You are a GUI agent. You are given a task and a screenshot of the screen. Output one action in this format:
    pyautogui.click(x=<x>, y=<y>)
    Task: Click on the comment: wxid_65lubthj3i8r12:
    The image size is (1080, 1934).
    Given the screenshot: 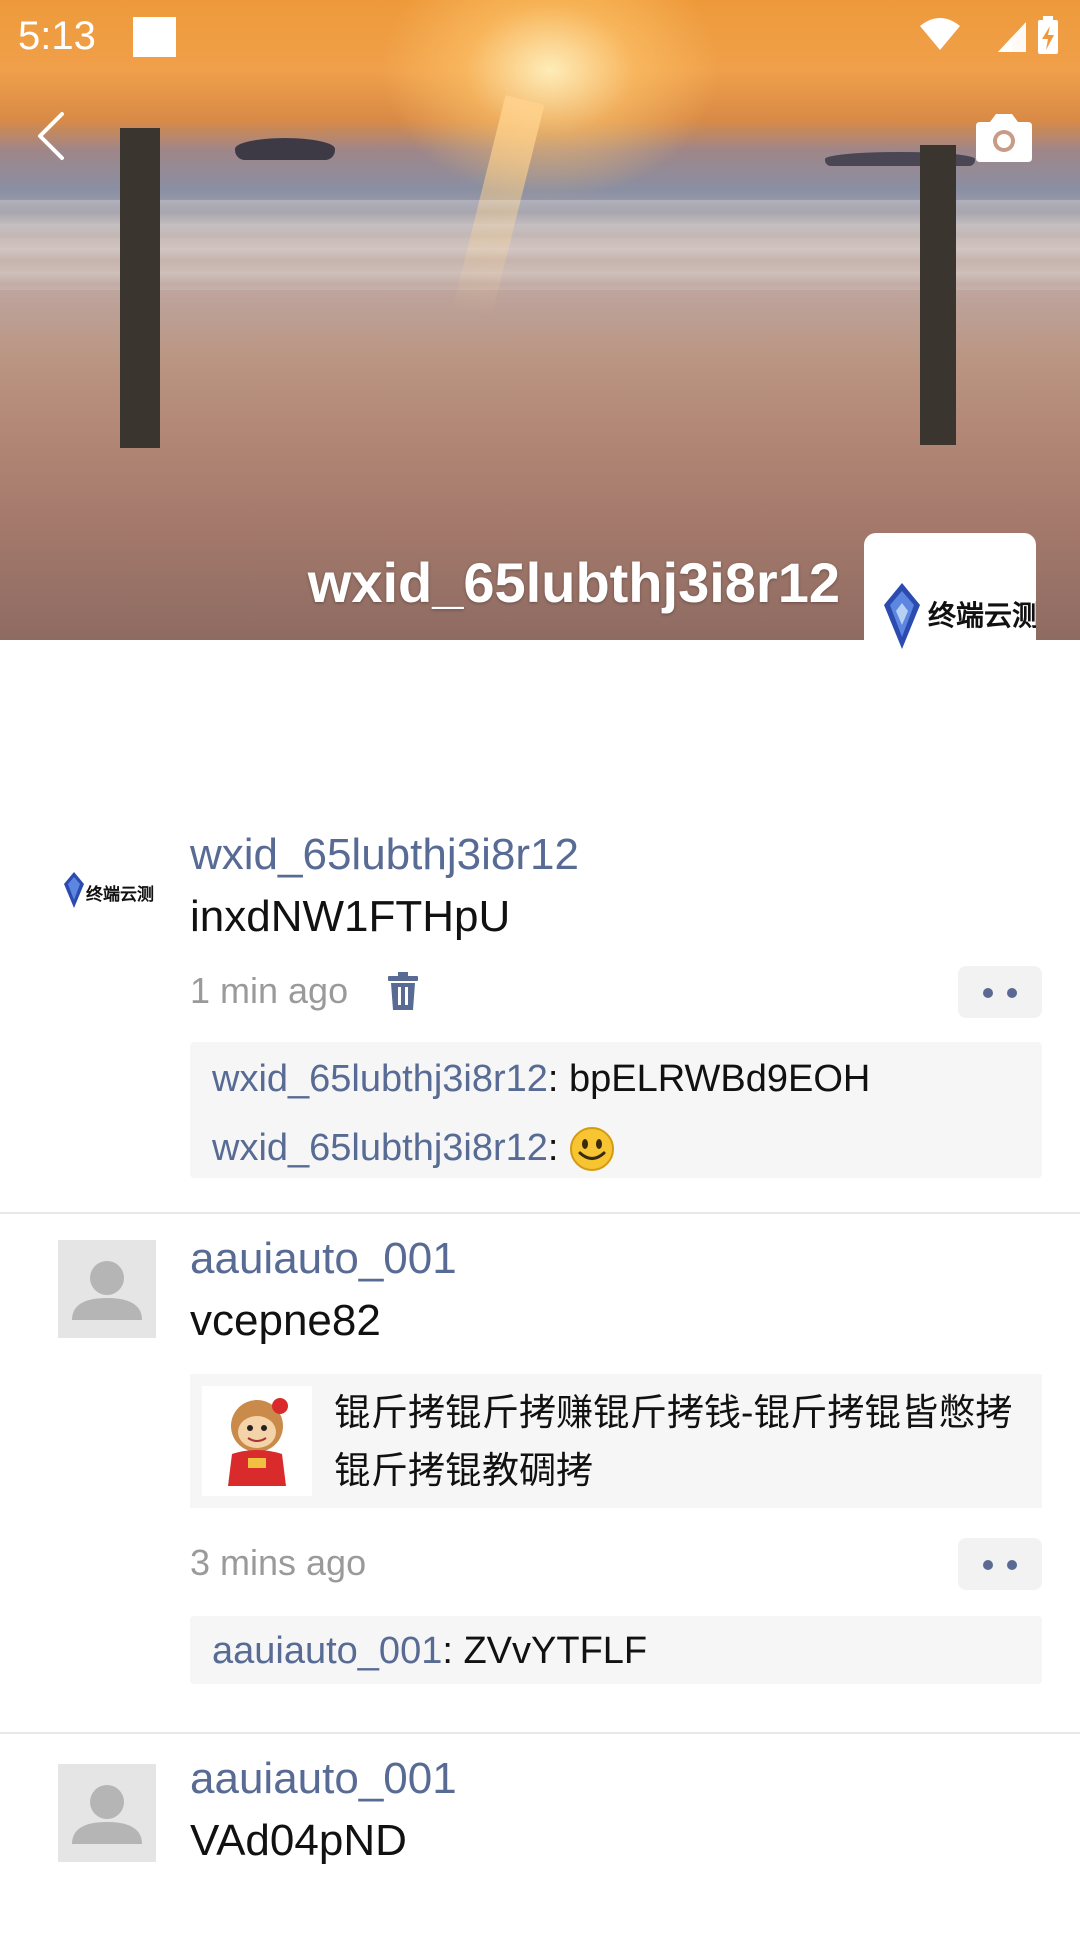 What is the action you would take?
    pyautogui.click(x=413, y=1149)
    